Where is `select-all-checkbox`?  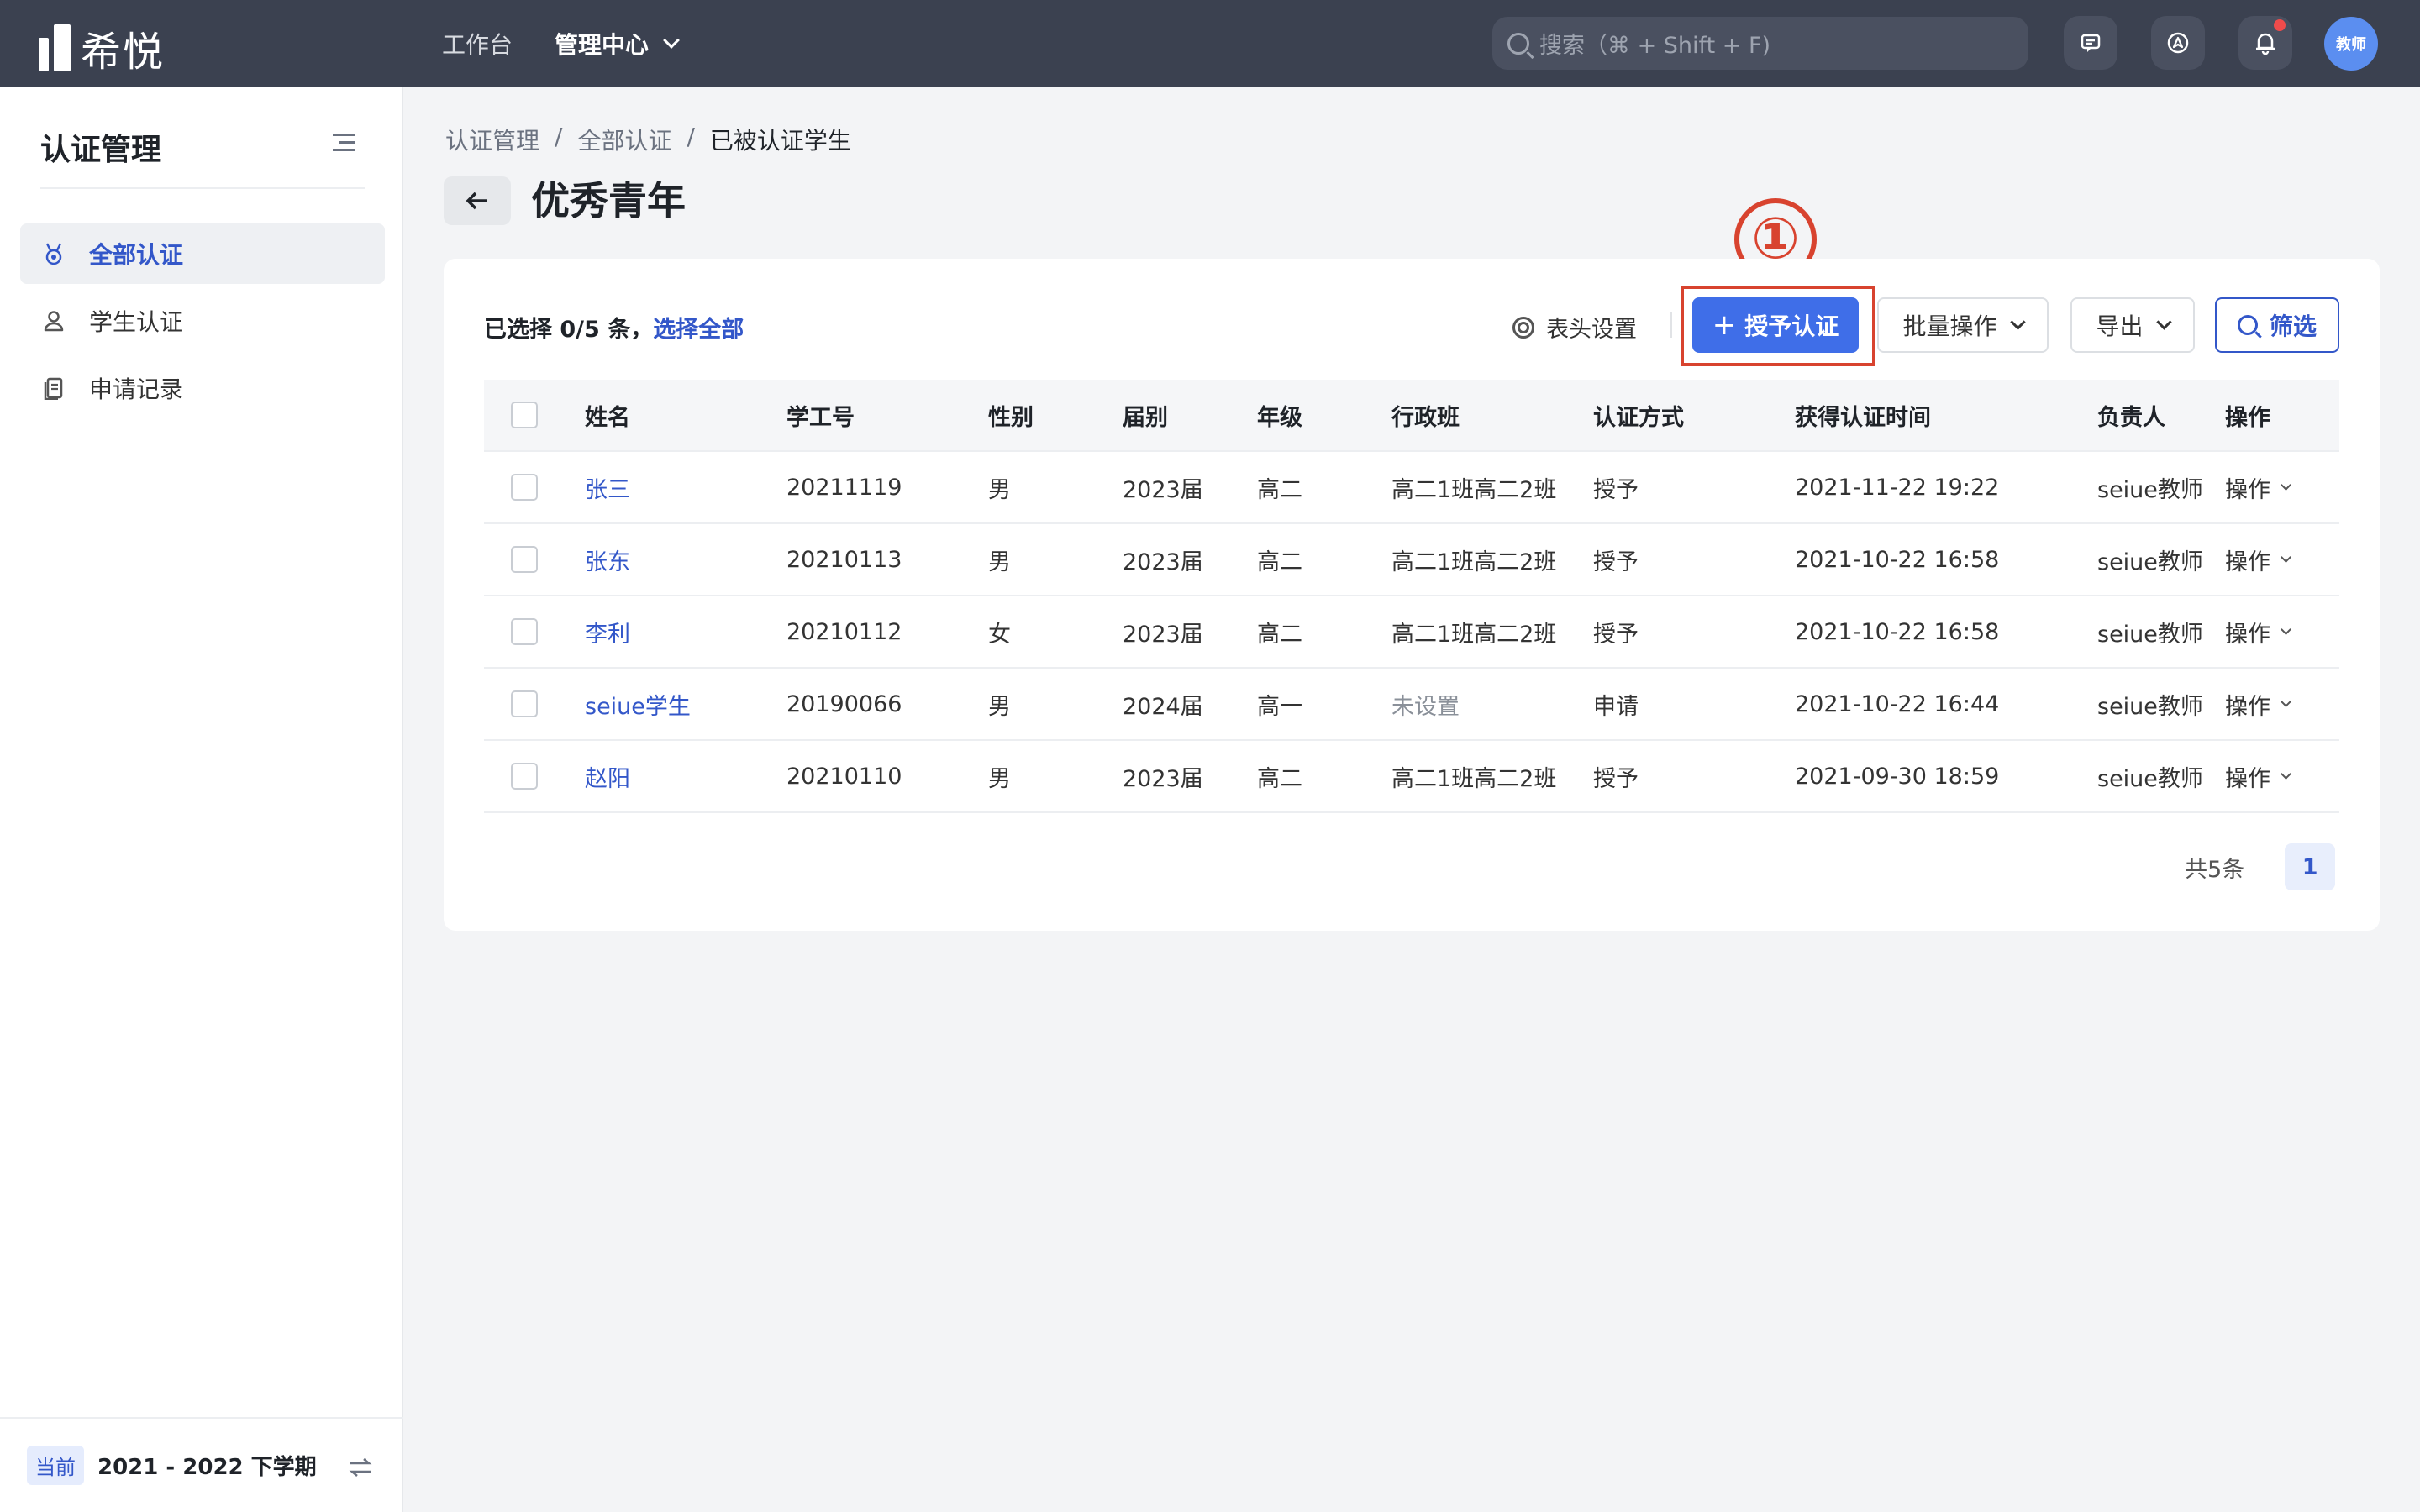 select-all-checkbox is located at coordinates (524, 415).